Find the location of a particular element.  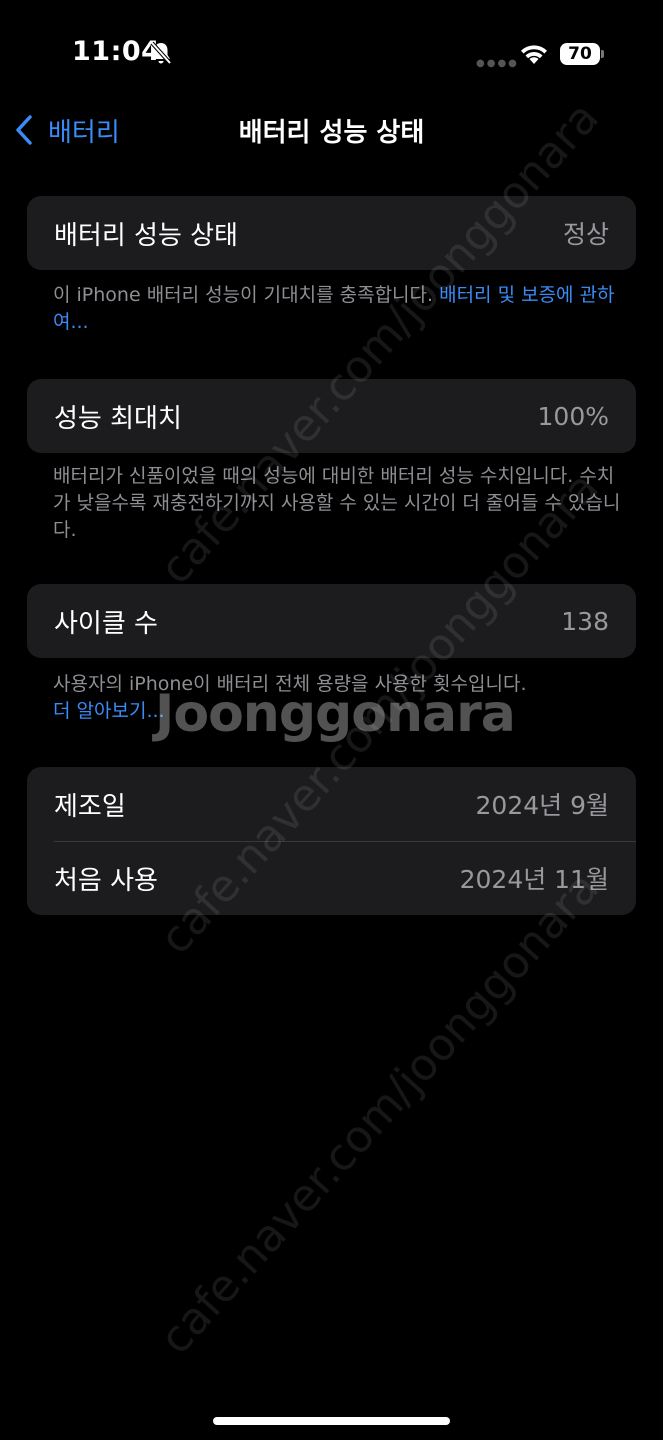

max-capacity-group: 성능 최대치 100% is located at coordinates (331, 416).